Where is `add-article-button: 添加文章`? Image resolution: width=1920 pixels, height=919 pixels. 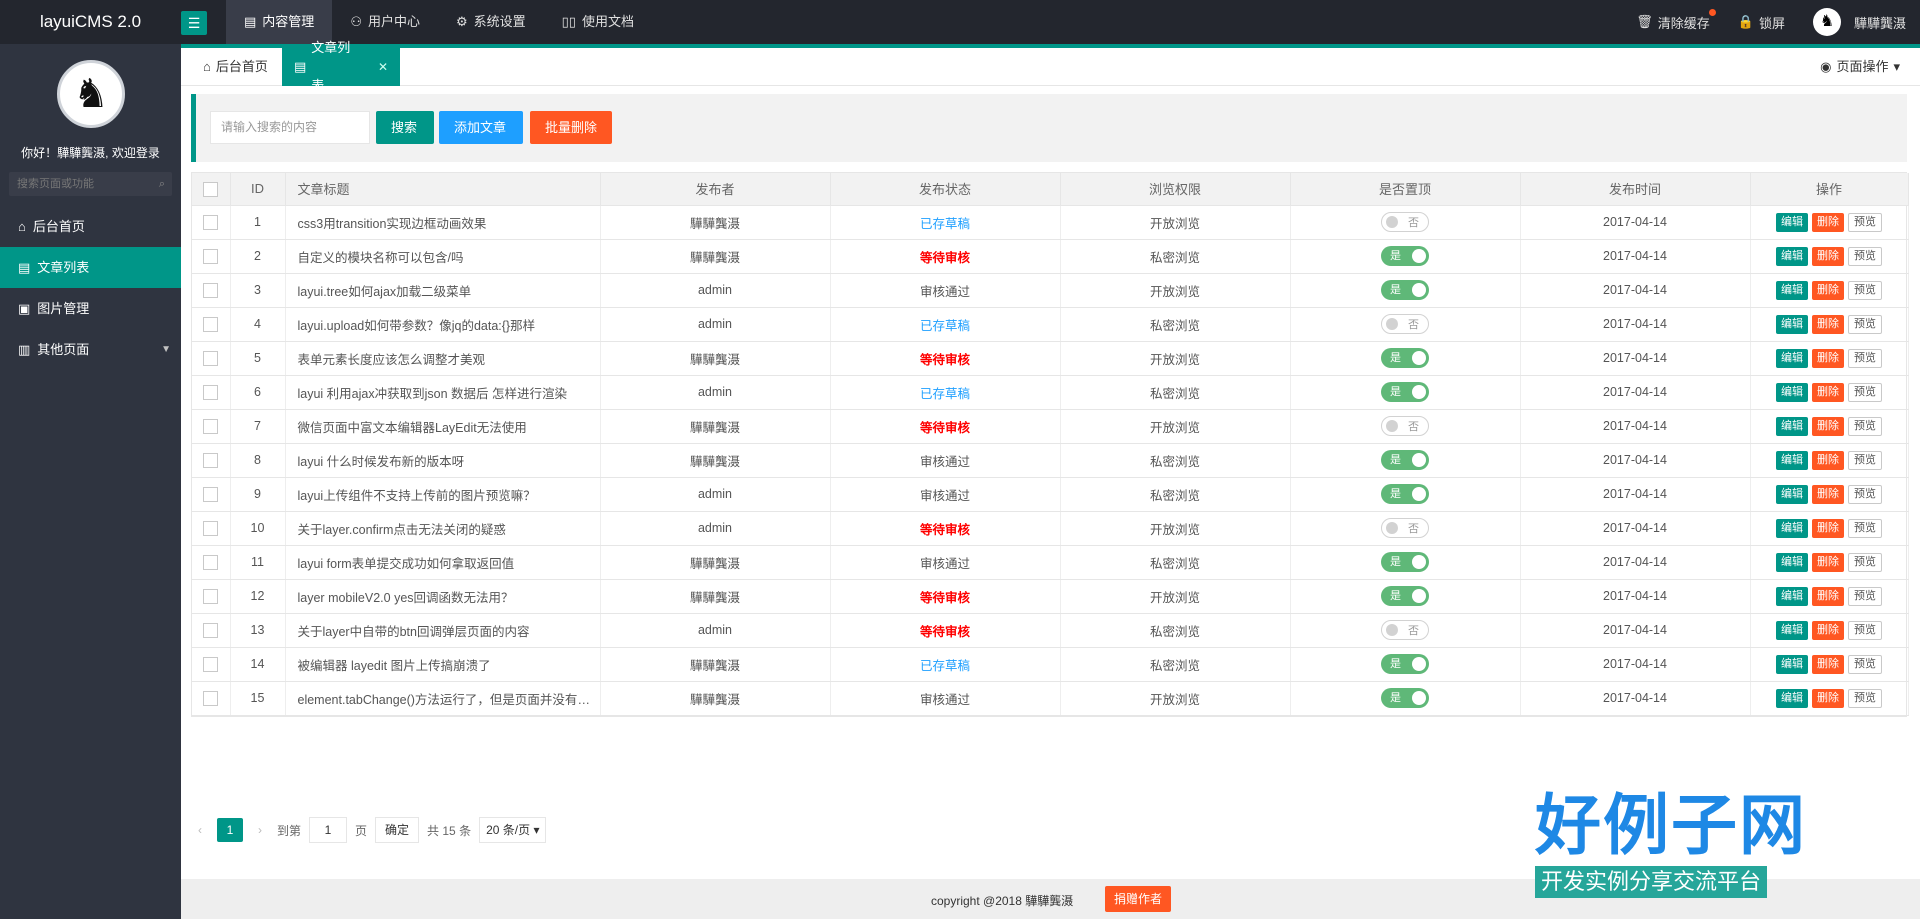 add-article-button: 添加文章 is located at coordinates (481, 127).